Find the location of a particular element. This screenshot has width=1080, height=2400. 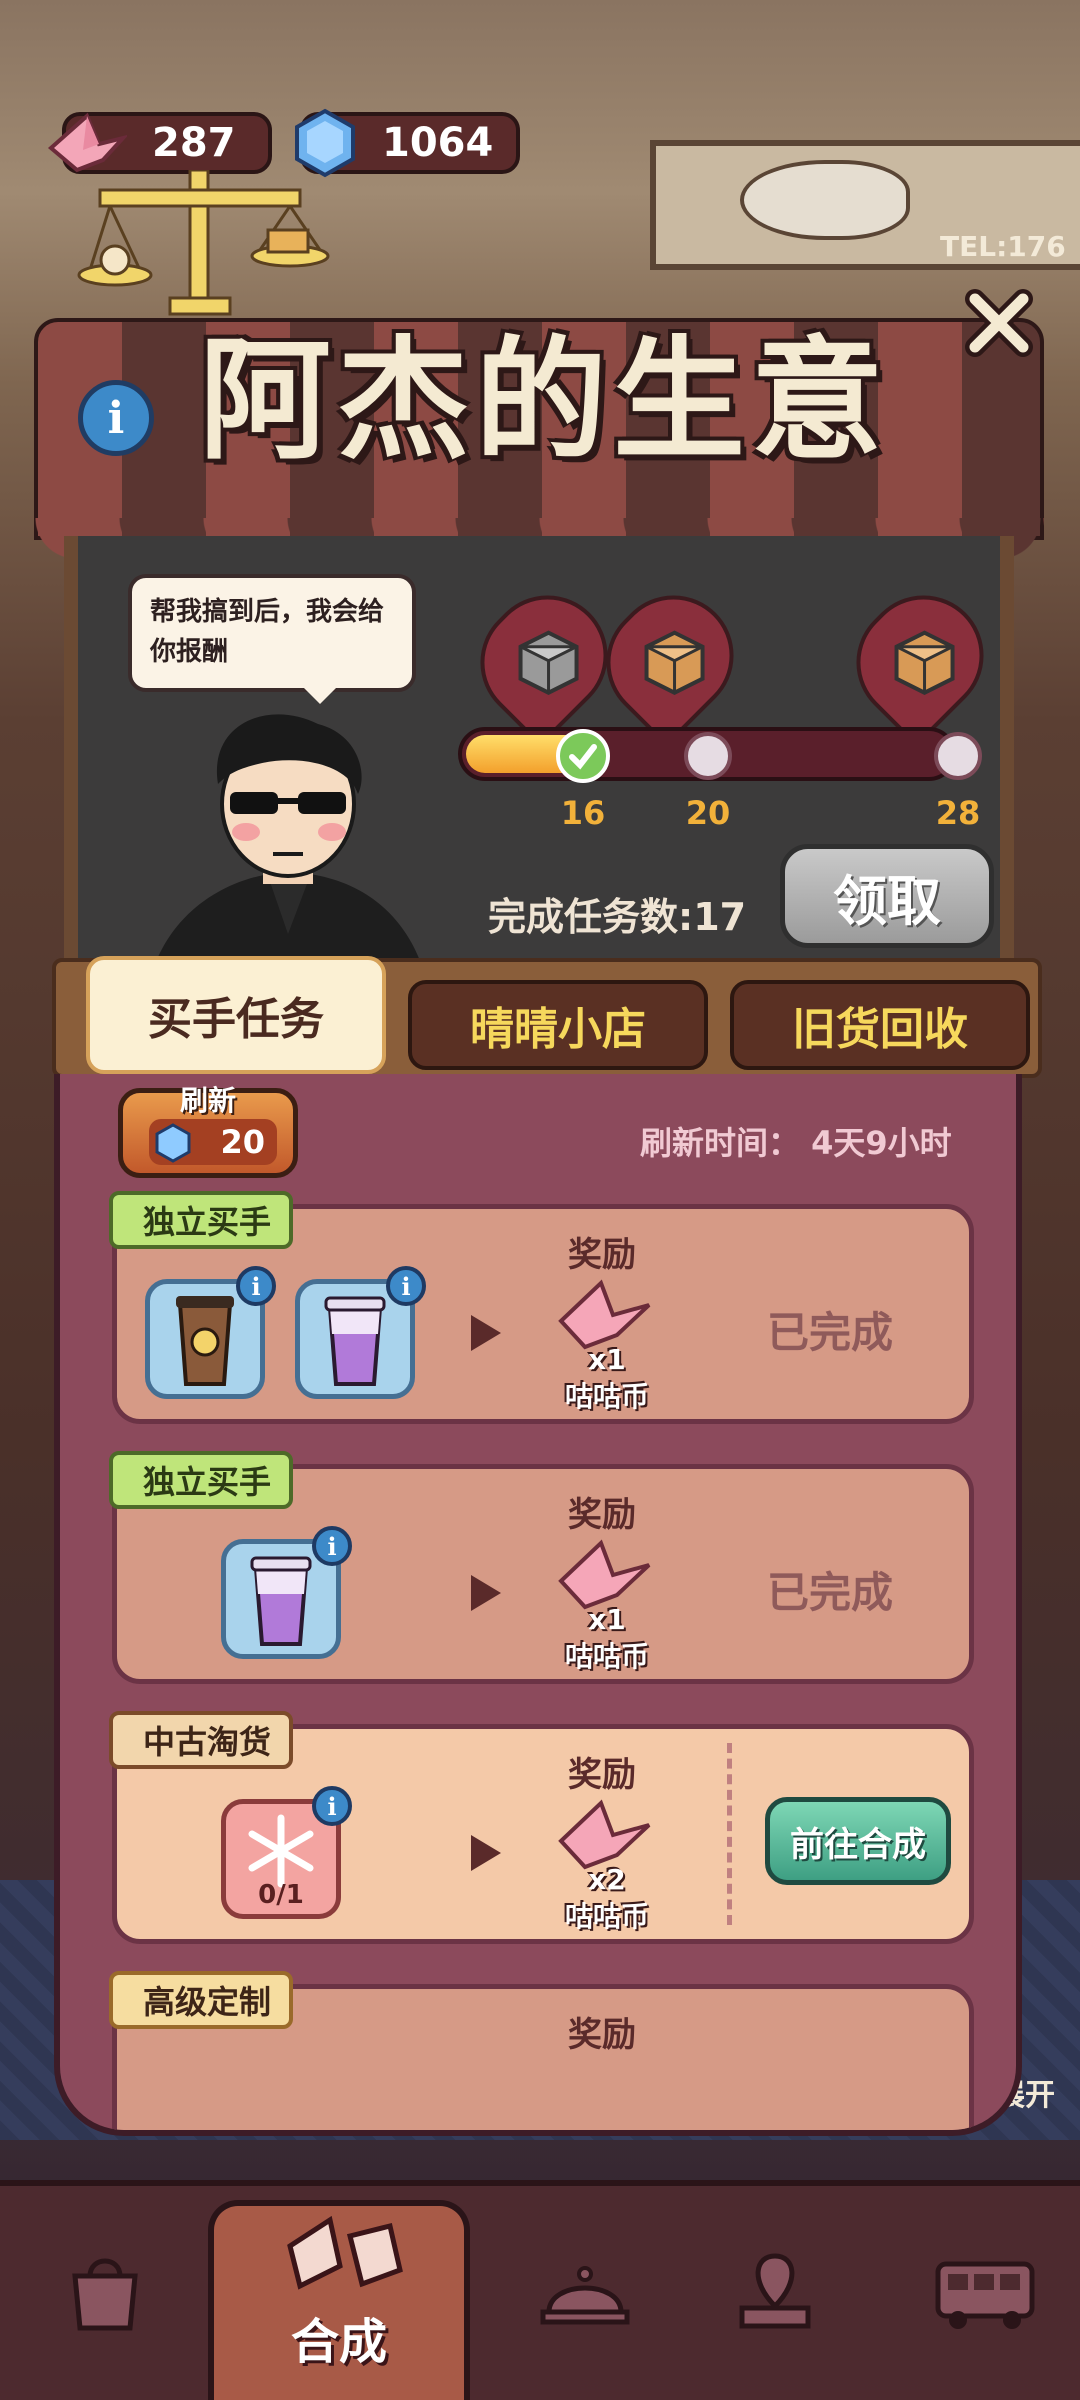

card-divider is located at coordinates (729, 1834).